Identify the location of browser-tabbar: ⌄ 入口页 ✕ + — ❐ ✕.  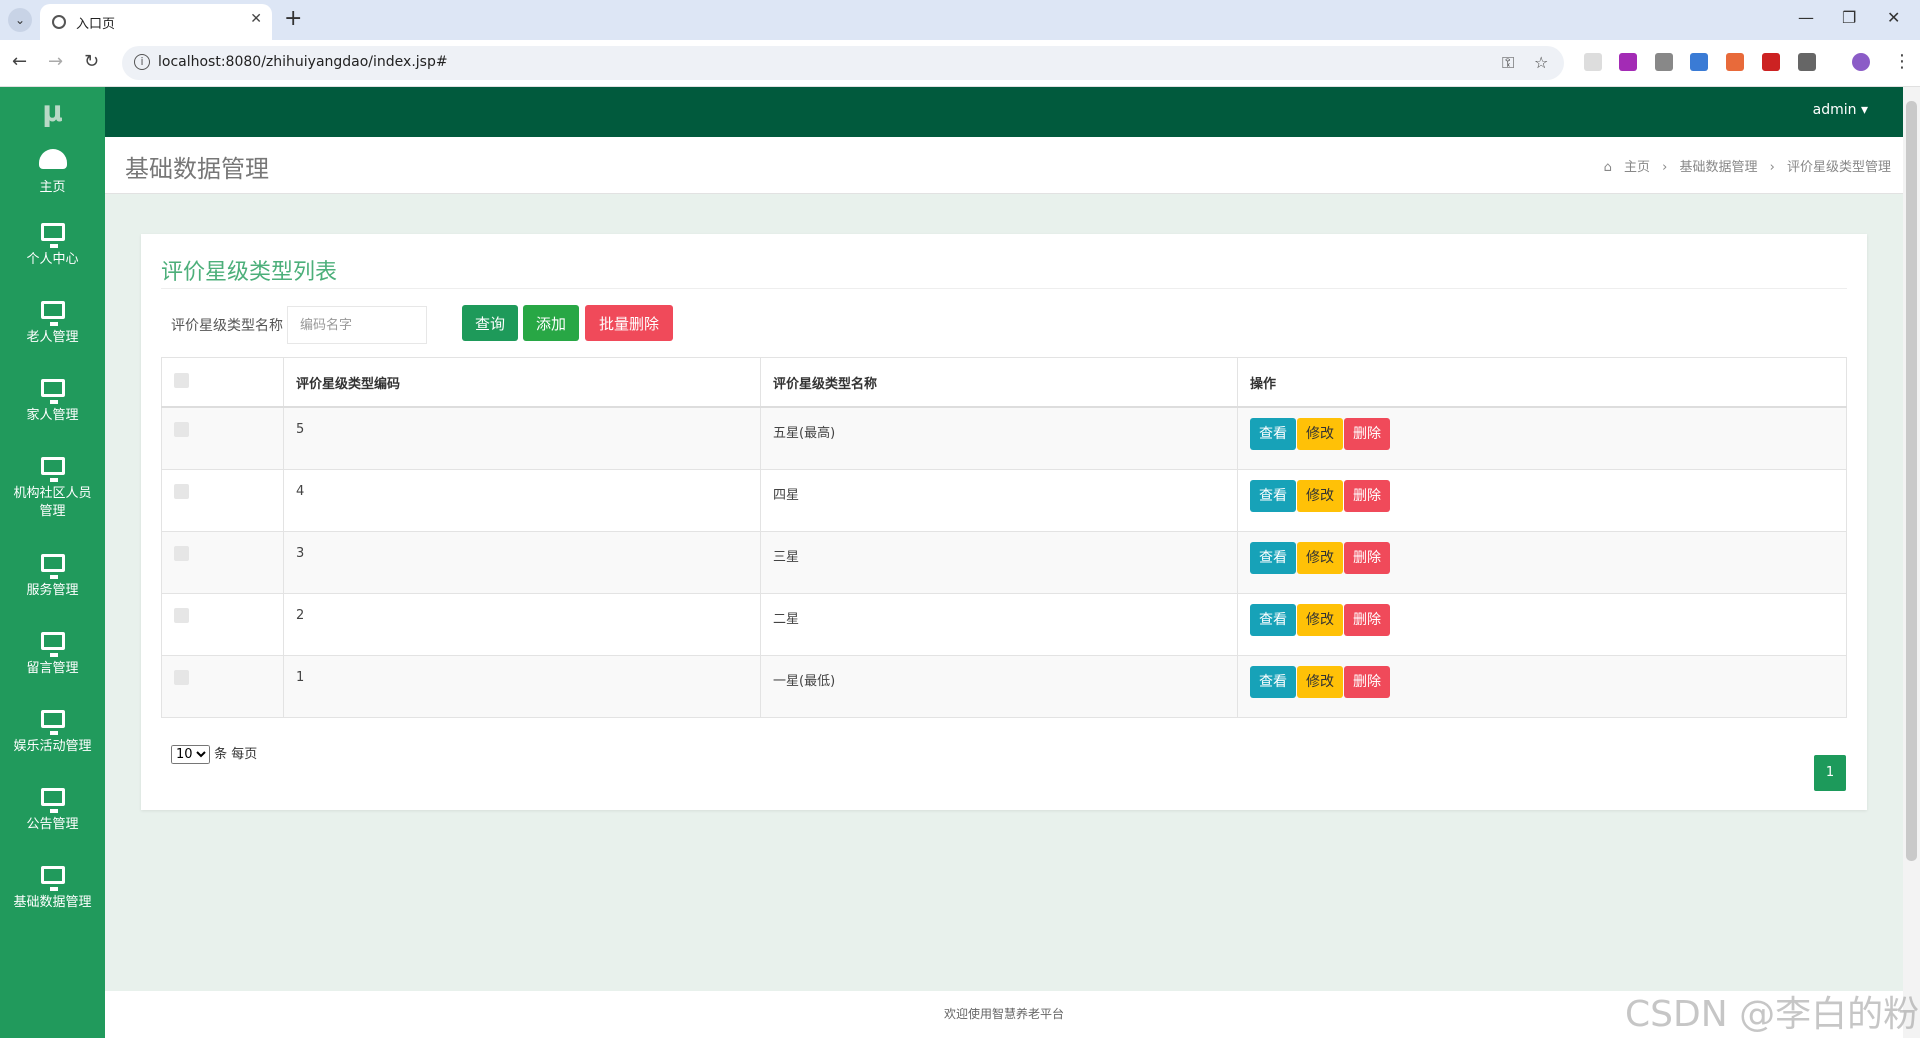
(960, 20).